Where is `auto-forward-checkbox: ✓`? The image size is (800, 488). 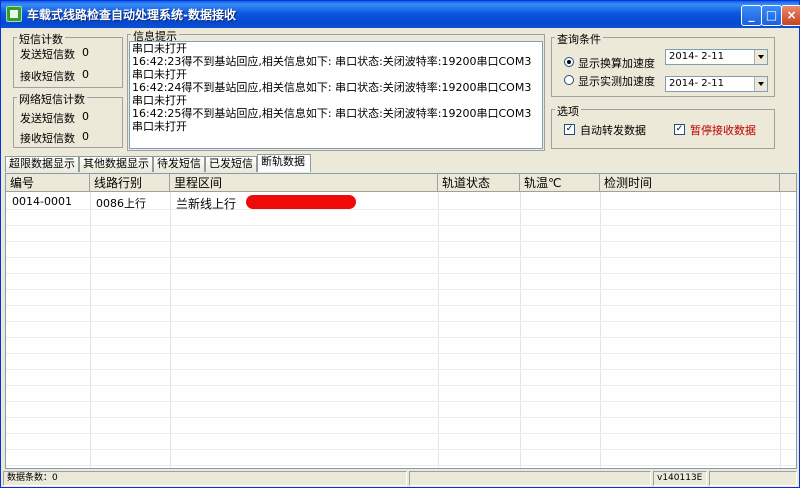 auto-forward-checkbox: ✓ is located at coordinates (569, 129).